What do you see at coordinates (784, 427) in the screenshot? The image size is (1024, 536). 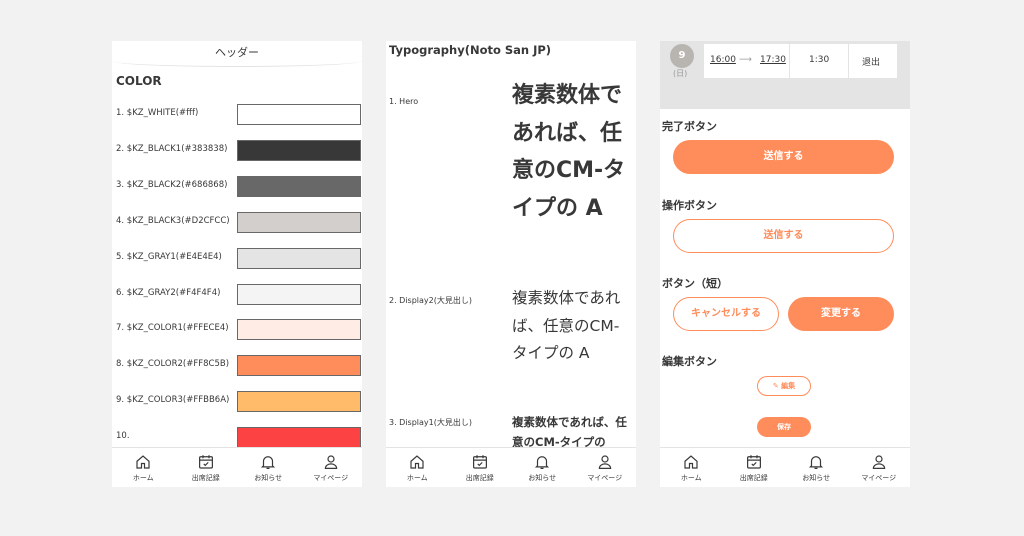 I see `save-button: 保存` at bounding box center [784, 427].